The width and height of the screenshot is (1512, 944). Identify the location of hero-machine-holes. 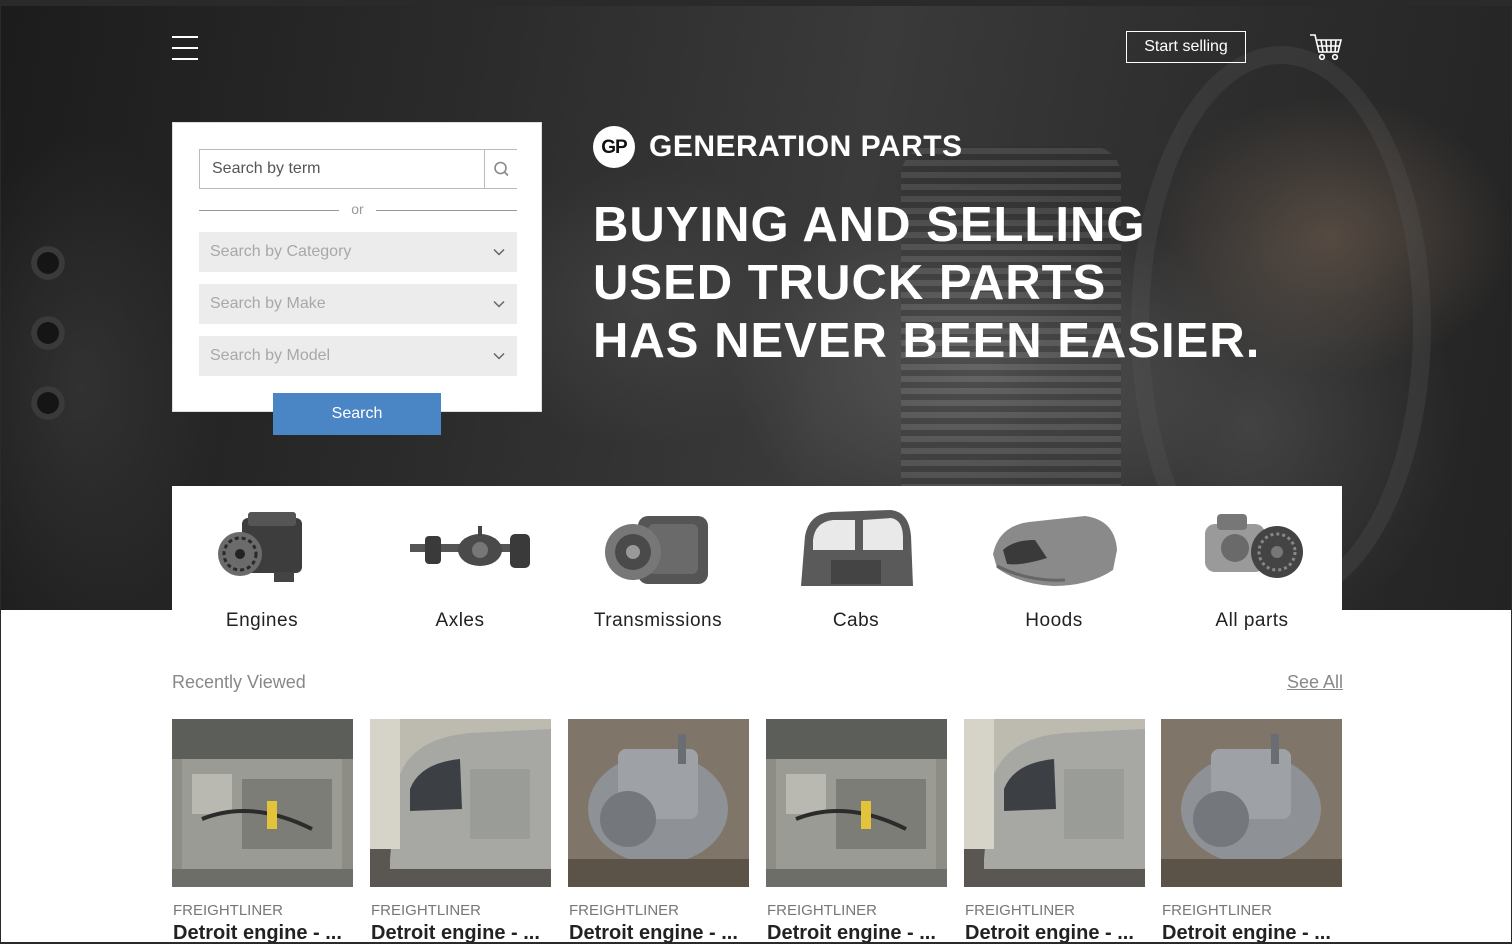
(61, 356).